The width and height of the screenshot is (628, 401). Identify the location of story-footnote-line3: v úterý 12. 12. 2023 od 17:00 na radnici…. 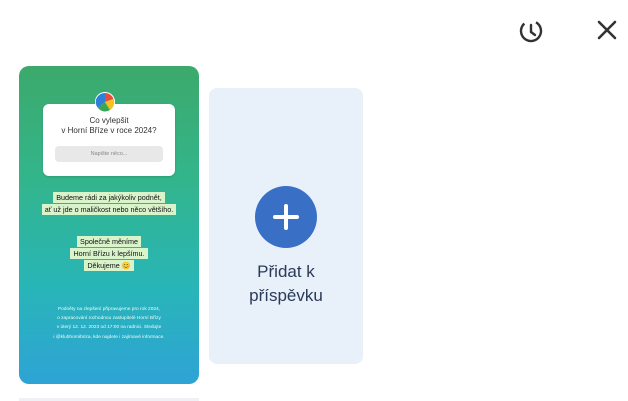
(109, 327).